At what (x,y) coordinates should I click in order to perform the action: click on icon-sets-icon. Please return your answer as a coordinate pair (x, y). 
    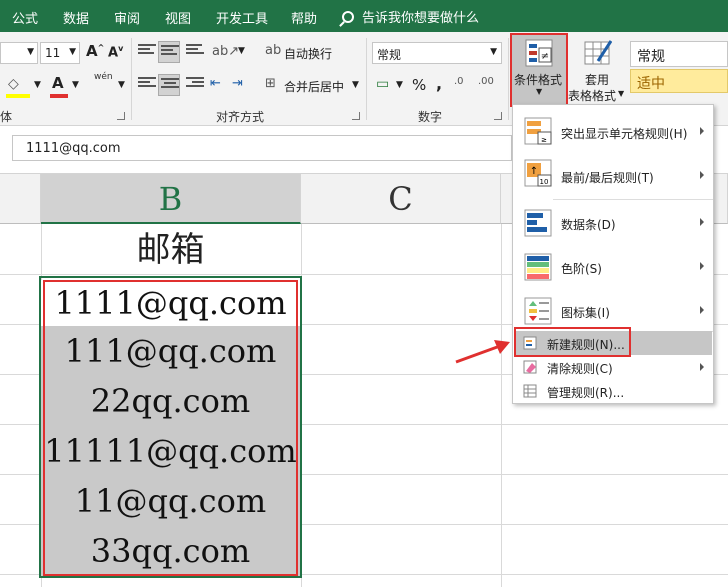
    Looking at the image, I should click on (538, 311).